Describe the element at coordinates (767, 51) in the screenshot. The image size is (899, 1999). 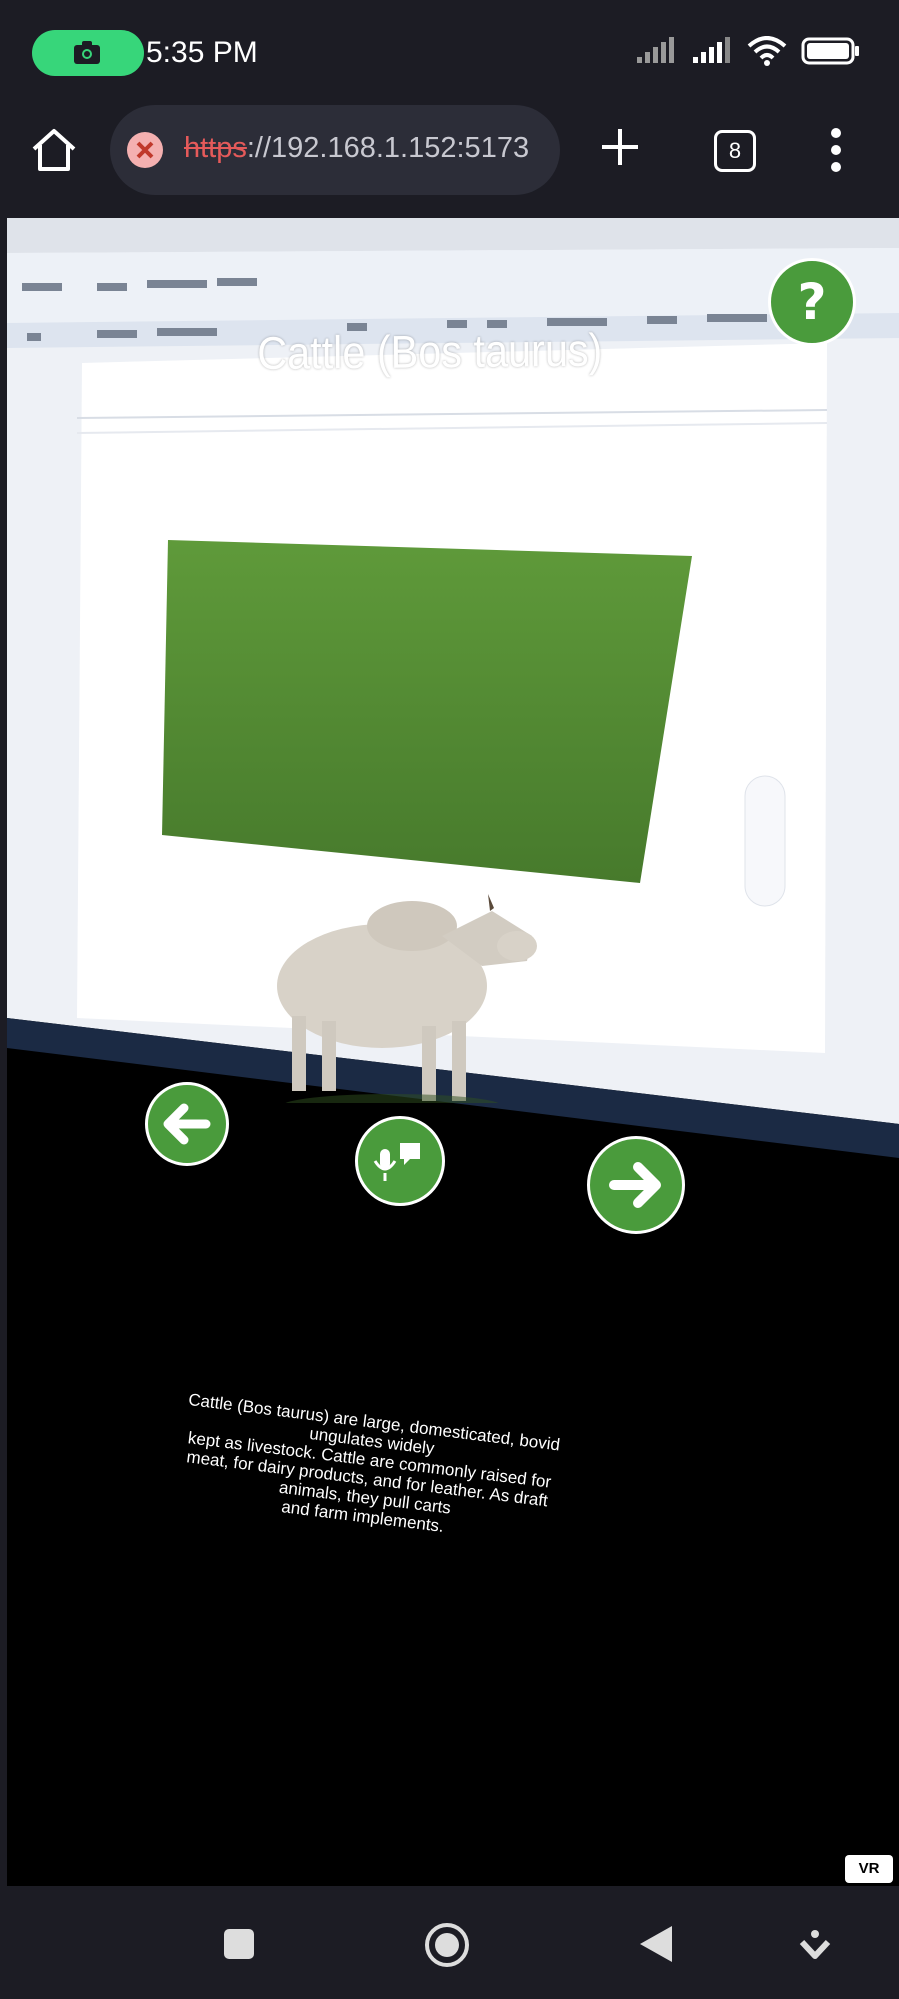
I see `wifi-icon` at that location.